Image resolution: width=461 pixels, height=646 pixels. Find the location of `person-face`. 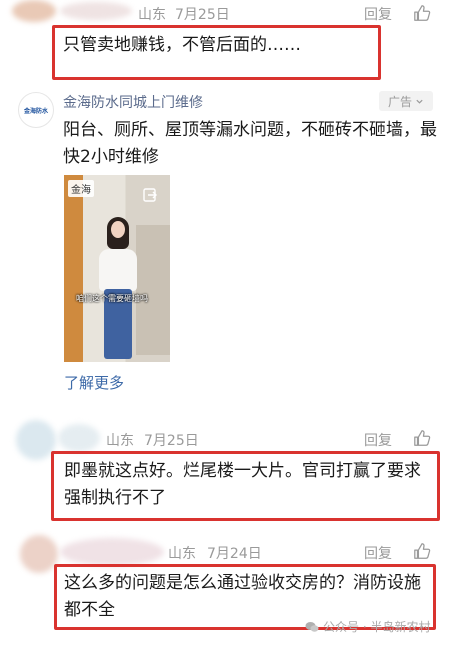

person-face is located at coordinates (118, 229).